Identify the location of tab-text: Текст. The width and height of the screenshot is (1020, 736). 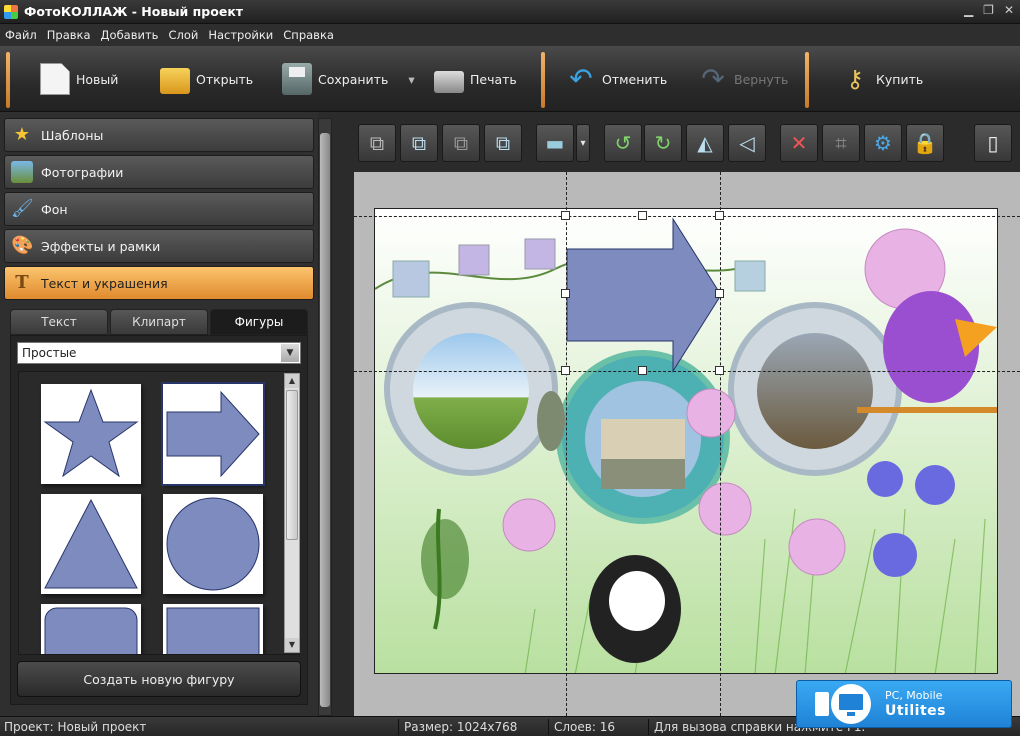
(59, 322).